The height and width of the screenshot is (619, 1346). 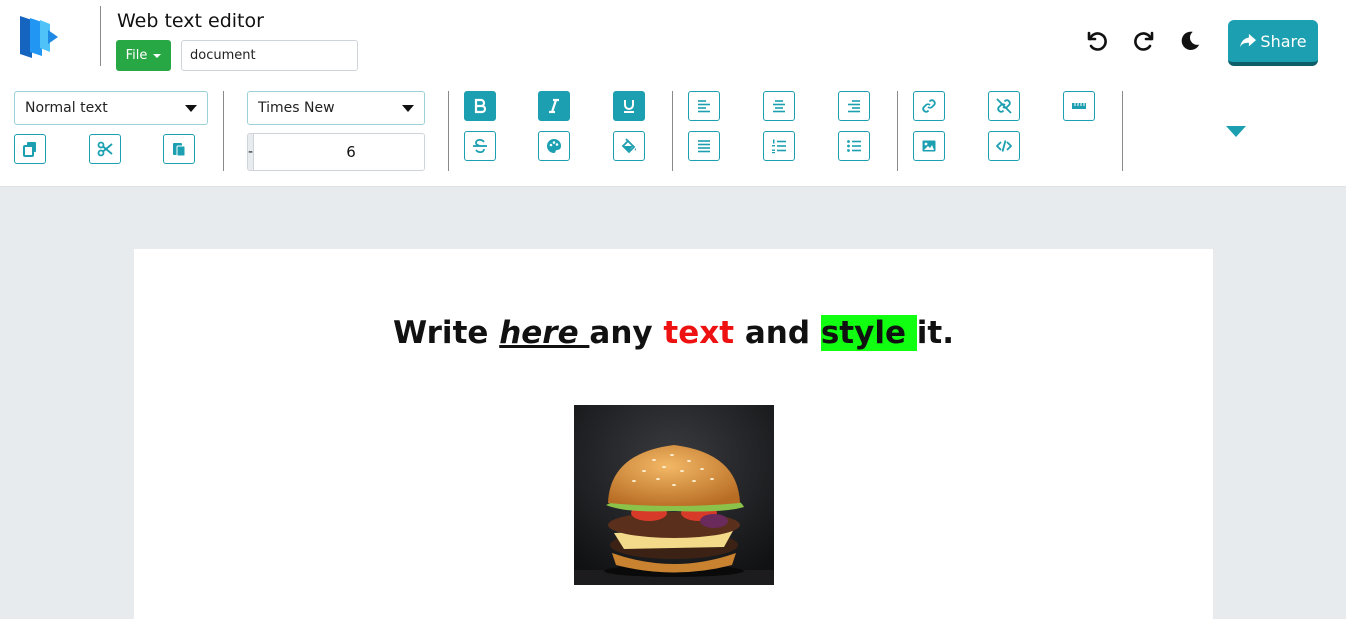 I want to click on paint-bucket-icon, so click(x=628, y=146).